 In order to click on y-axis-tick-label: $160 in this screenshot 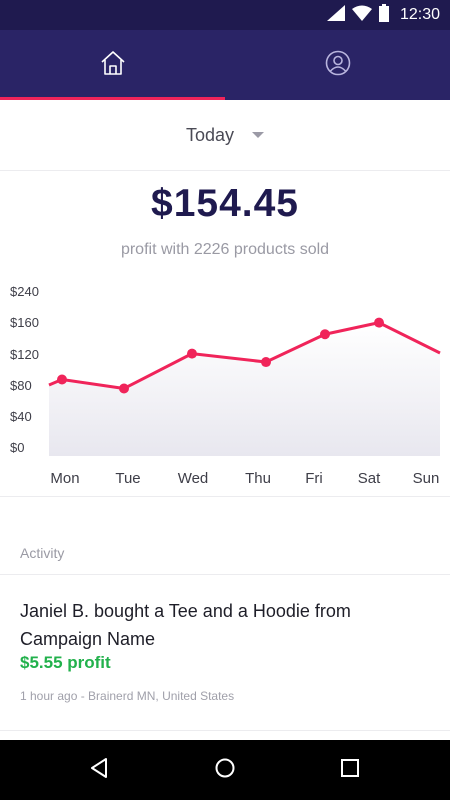, I will do `click(24, 322)`.